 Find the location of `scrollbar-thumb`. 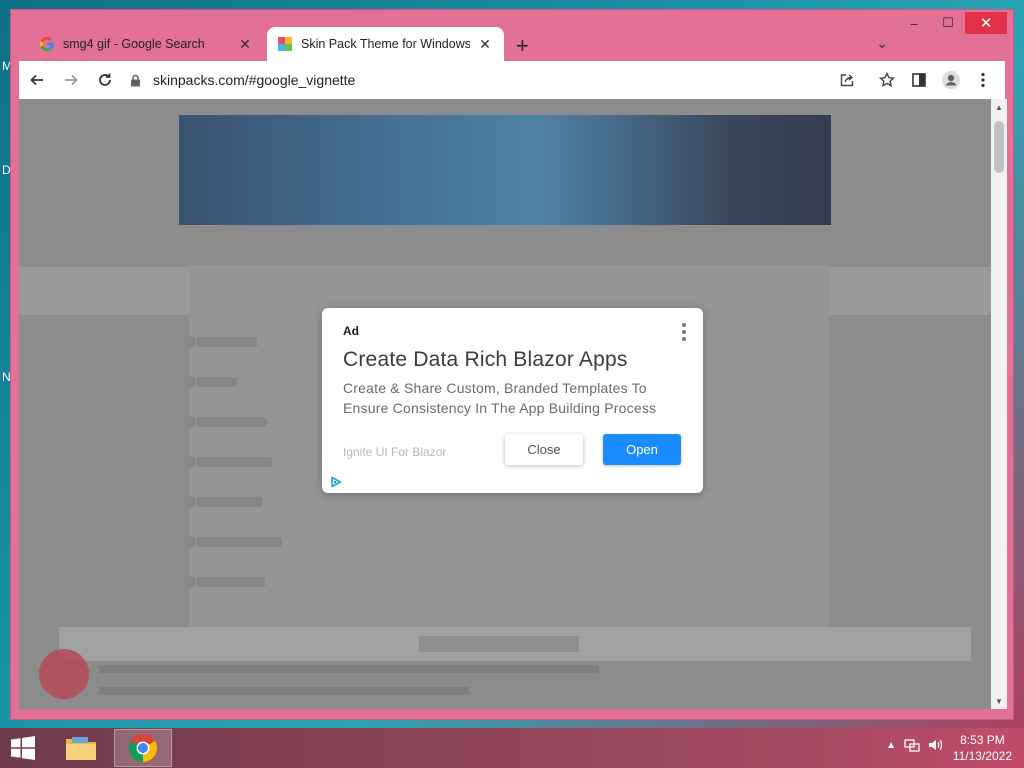

scrollbar-thumb is located at coordinates (999, 147).